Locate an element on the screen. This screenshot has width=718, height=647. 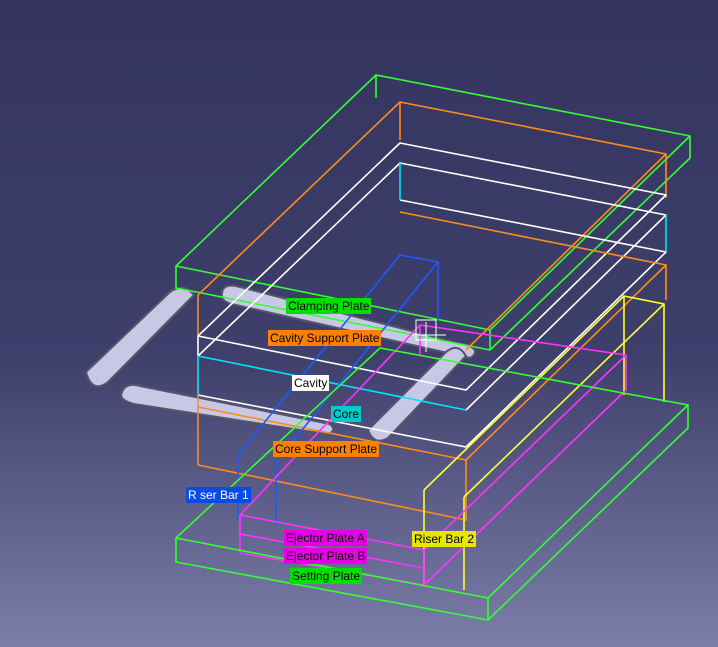
label-setting-plate: Setting Plate is located at coordinates (326, 576).